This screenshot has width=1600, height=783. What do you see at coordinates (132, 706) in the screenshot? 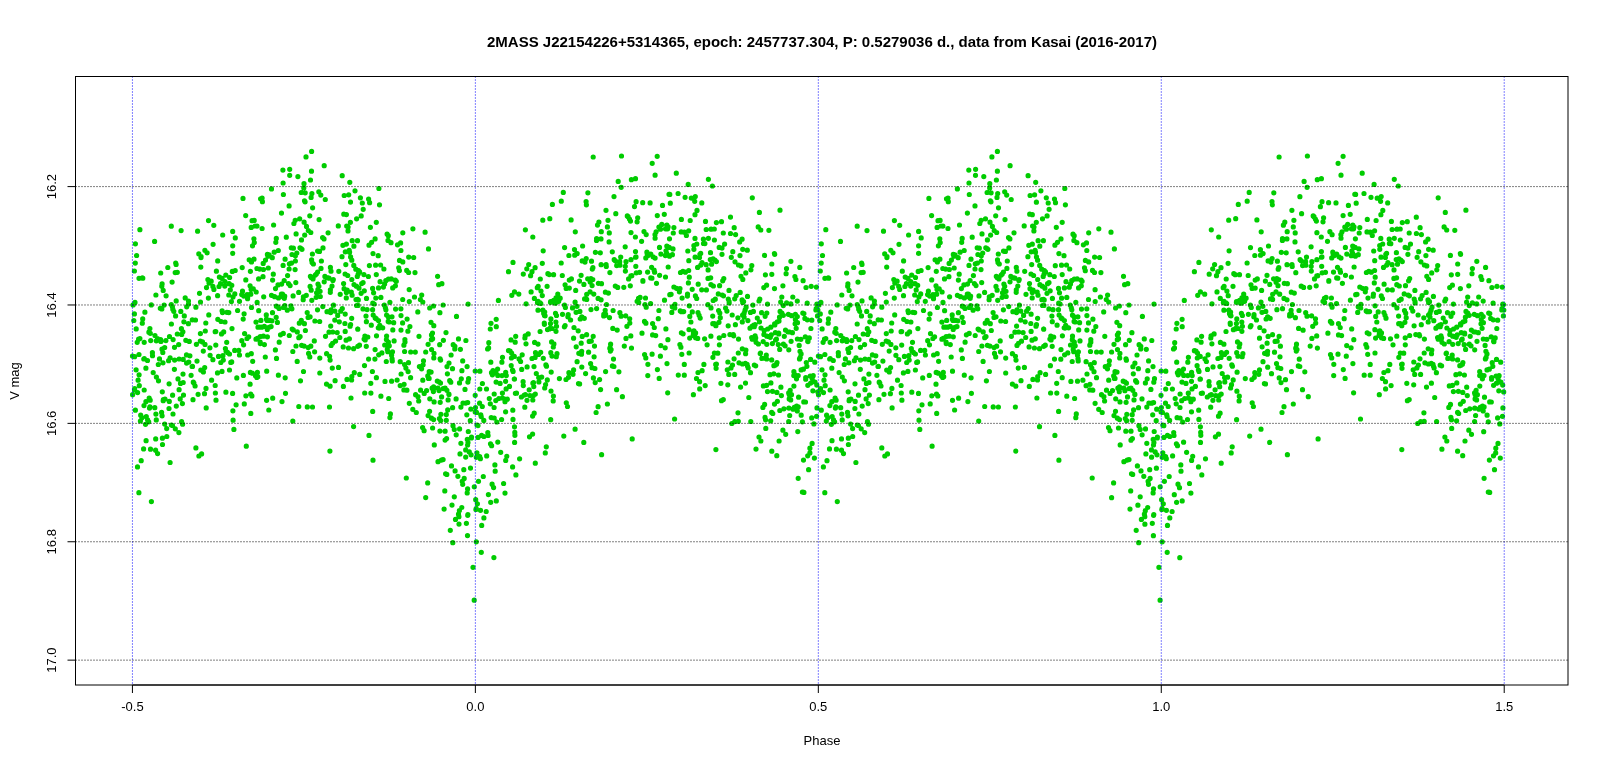
I see `tick-label: -0.5` at bounding box center [132, 706].